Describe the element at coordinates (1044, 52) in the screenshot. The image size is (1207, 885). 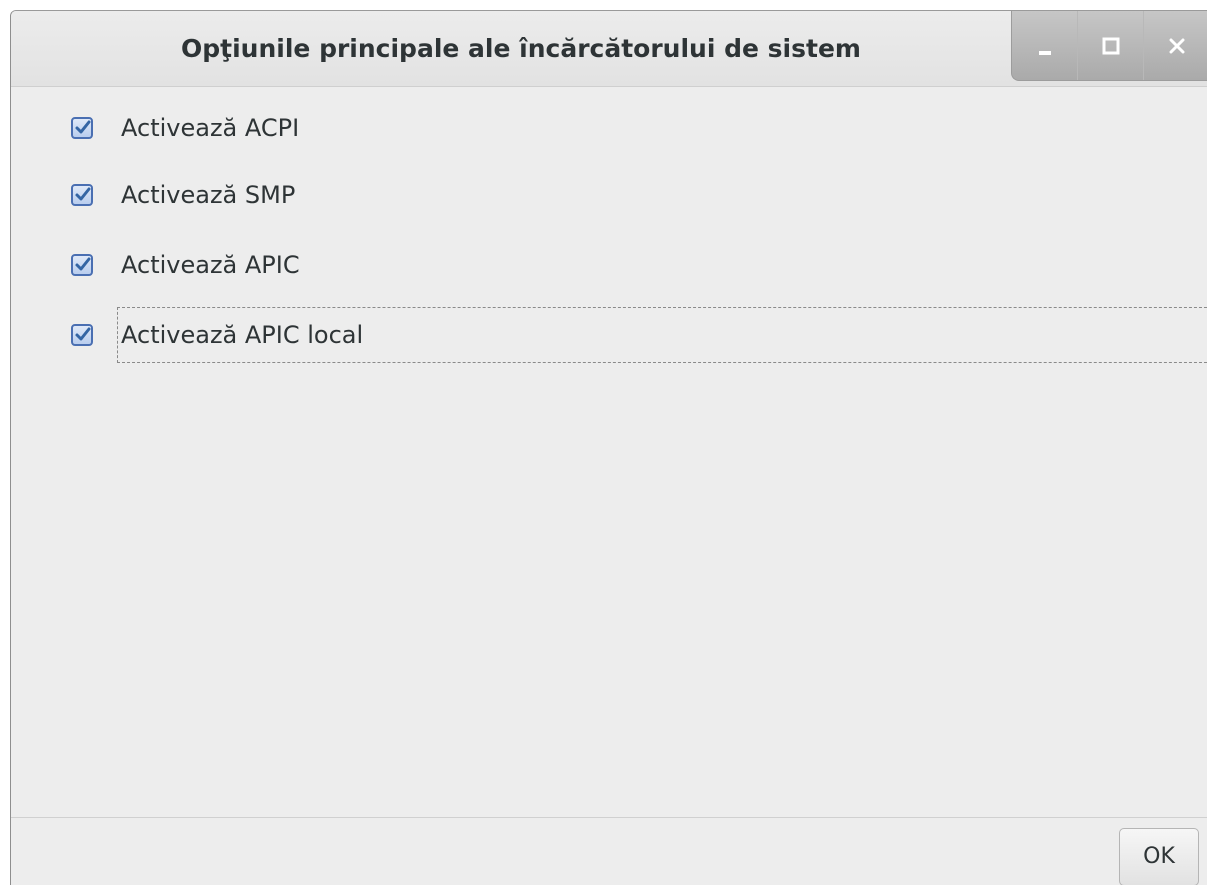
I see `minimize-icon` at that location.